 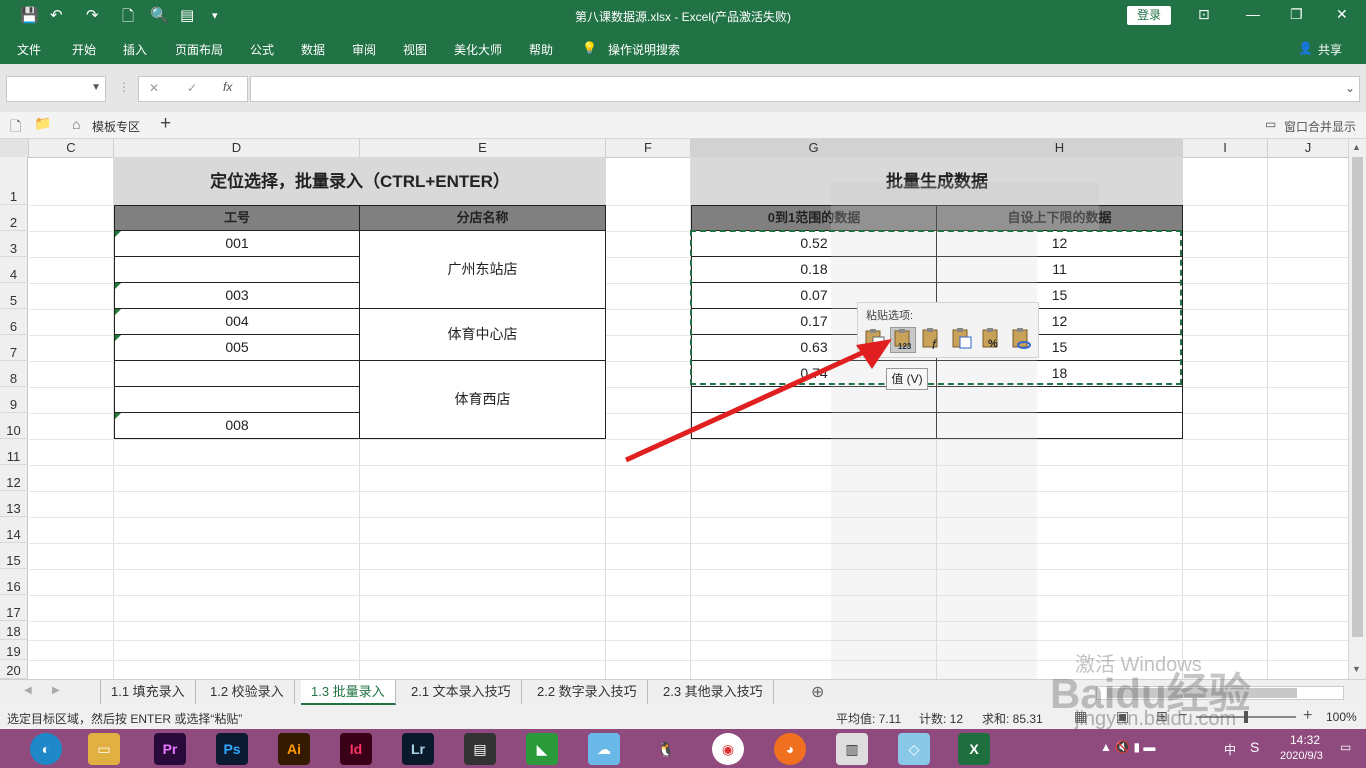 What do you see at coordinates (71, 148) in the screenshot?
I see `column-header: C` at bounding box center [71, 148].